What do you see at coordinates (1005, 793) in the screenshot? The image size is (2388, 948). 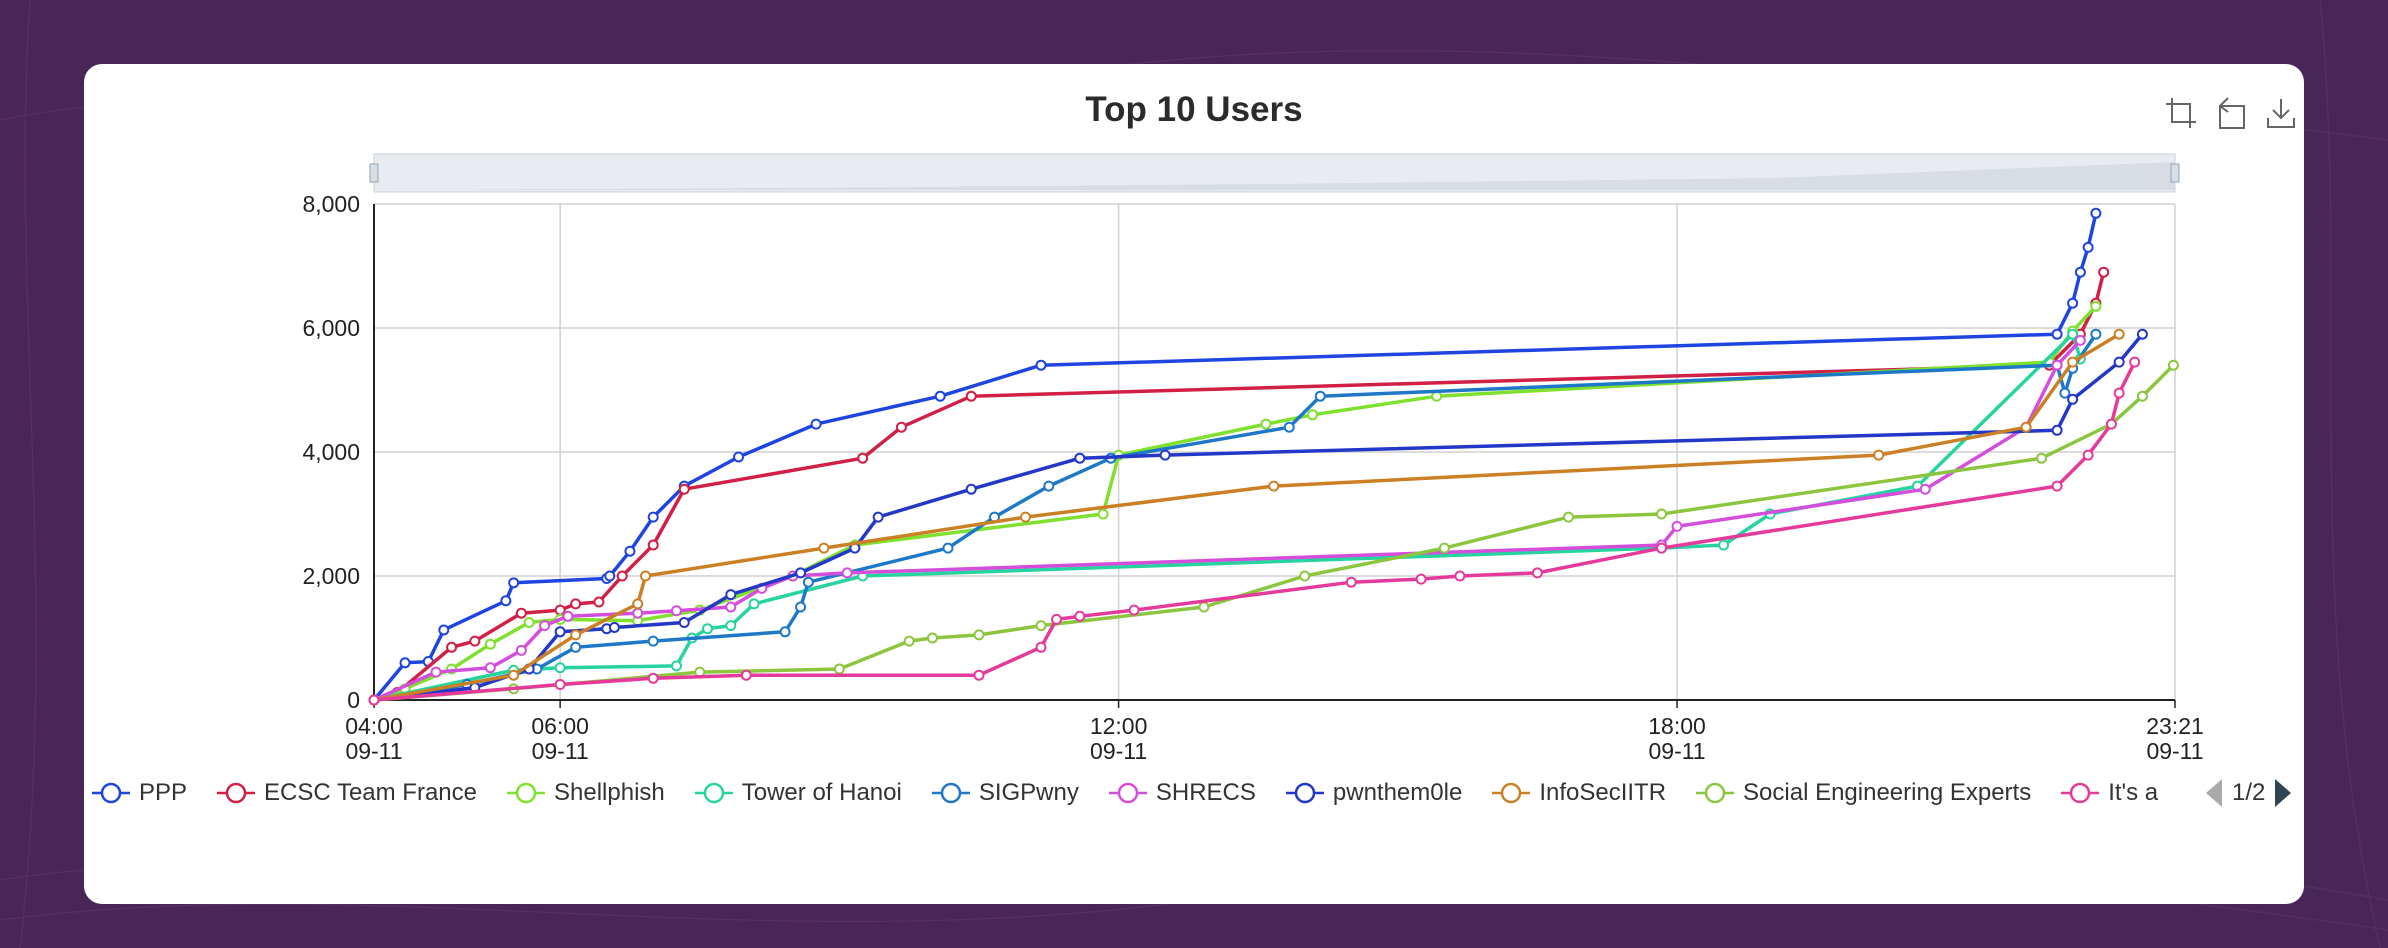 I see `legend-item-sigpwny: SIGPwny` at bounding box center [1005, 793].